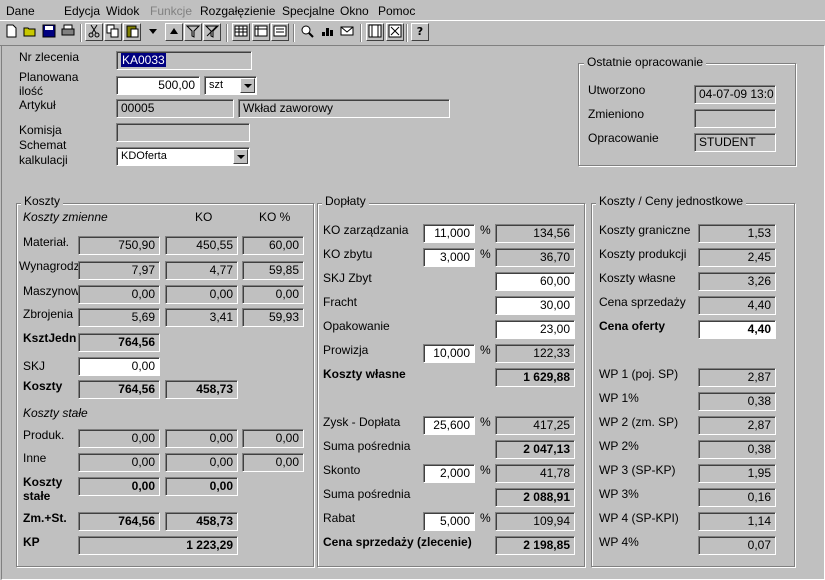 The width and height of the screenshot is (825, 580). I want to click on wp2-pct-value: 0,38, so click(737, 449).